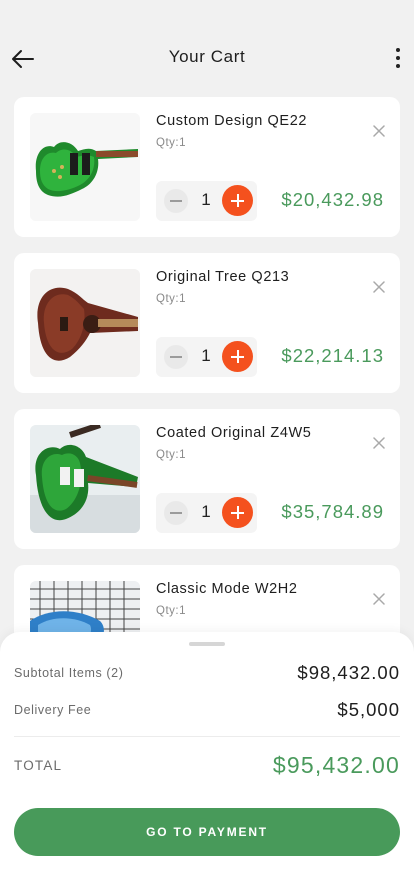 The width and height of the screenshot is (414, 896). I want to click on delivery-fee-label: Delivery Fee, so click(53, 710).